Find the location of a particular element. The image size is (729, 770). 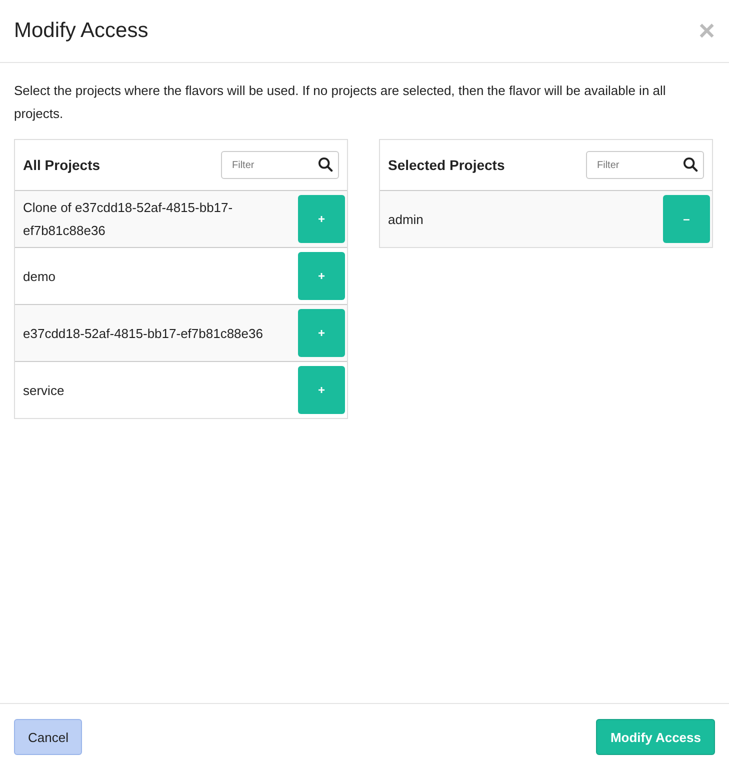

dialog-title: Modify Access is located at coordinates (81, 31).